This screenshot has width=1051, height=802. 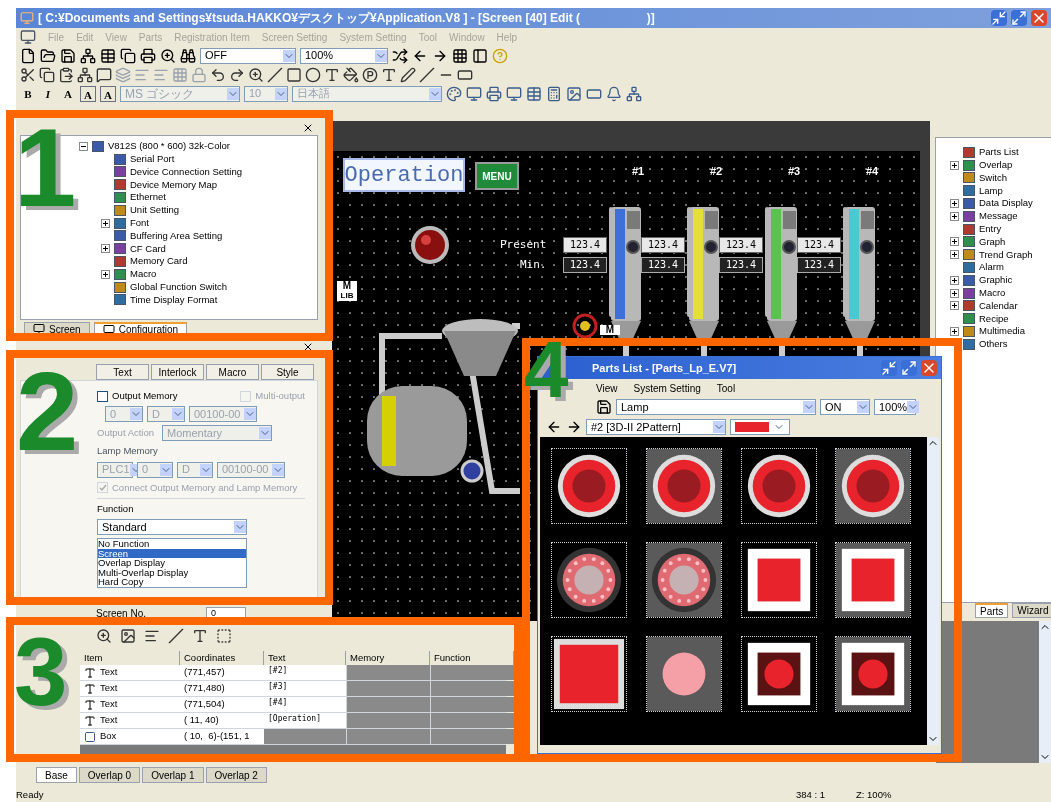 I want to click on list-option: Hard Copy, so click(x=172, y=582).